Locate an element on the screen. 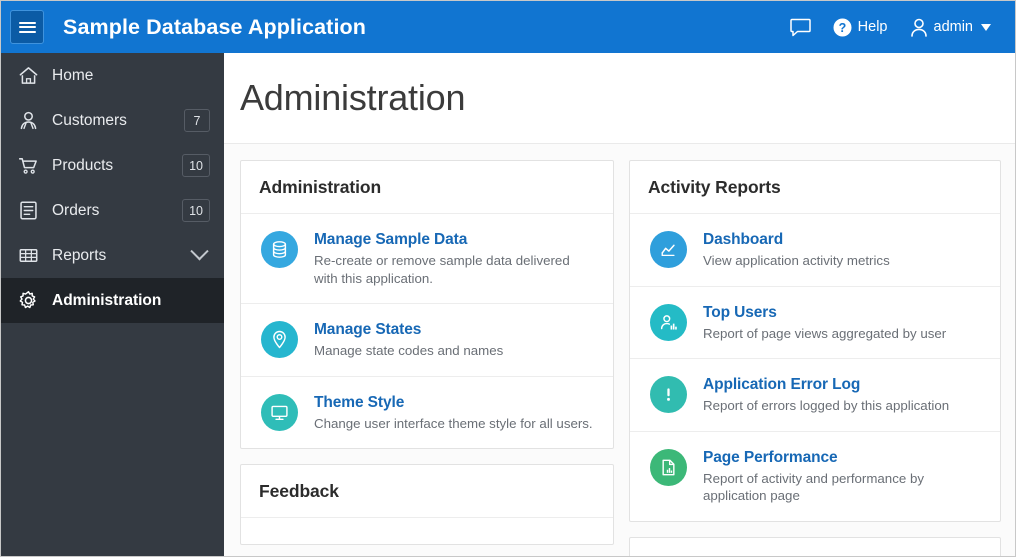  card-header: Feedback is located at coordinates (427, 491).